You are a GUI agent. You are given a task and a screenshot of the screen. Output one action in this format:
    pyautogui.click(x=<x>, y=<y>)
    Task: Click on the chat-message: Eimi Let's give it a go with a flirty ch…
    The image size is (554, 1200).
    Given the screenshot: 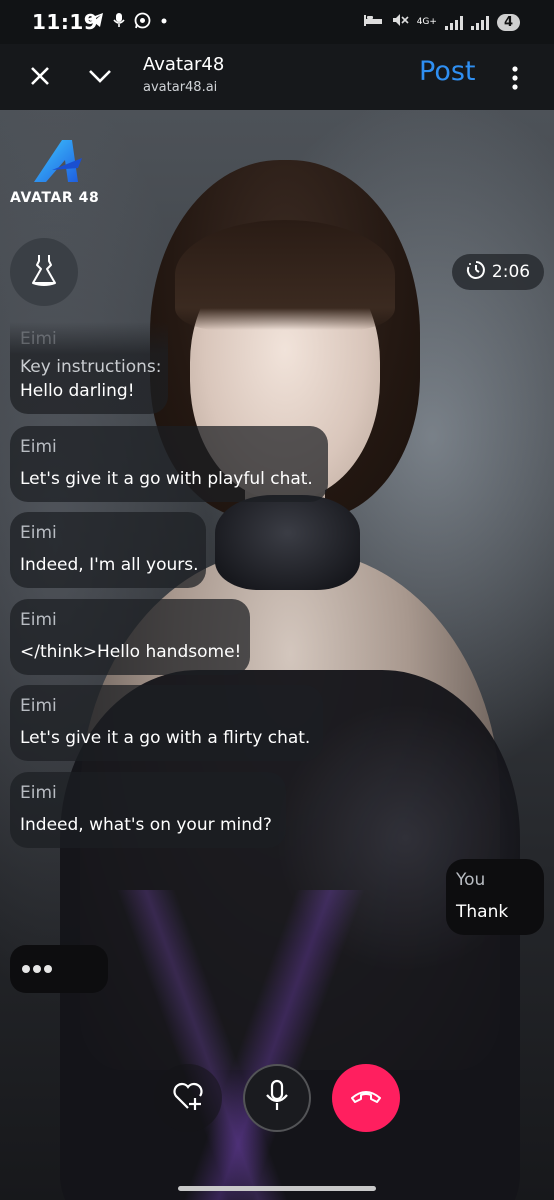 What is the action you would take?
    pyautogui.click(x=166, y=723)
    